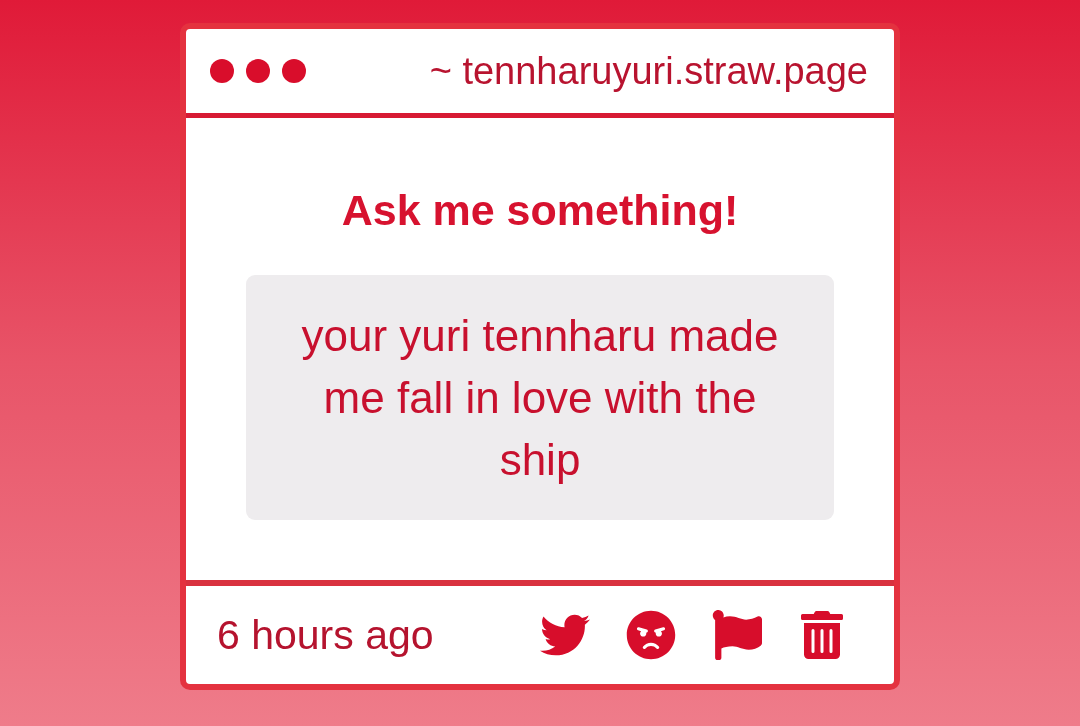 This screenshot has height=726, width=1080. What do you see at coordinates (540, 210) in the screenshot?
I see `page-heading: Ask me something!` at bounding box center [540, 210].